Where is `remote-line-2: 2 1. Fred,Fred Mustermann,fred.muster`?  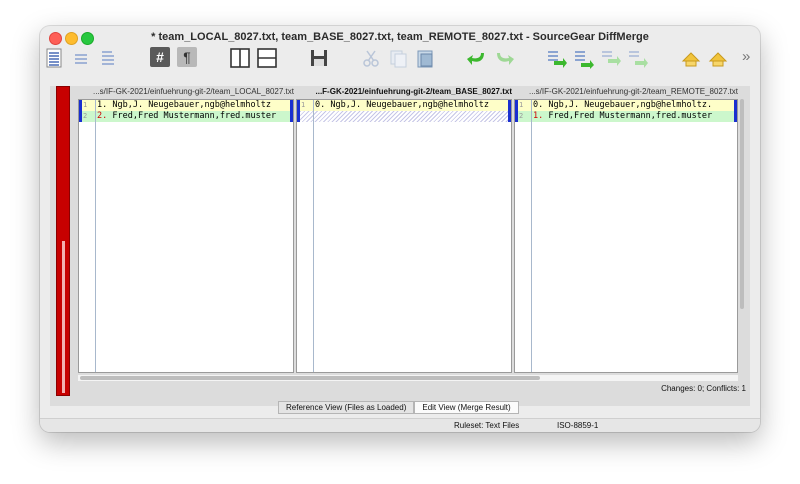 remote-line-2: 2 1. Fred,Fred Mustermann,fred.muster is located at coordinates (626, 116).